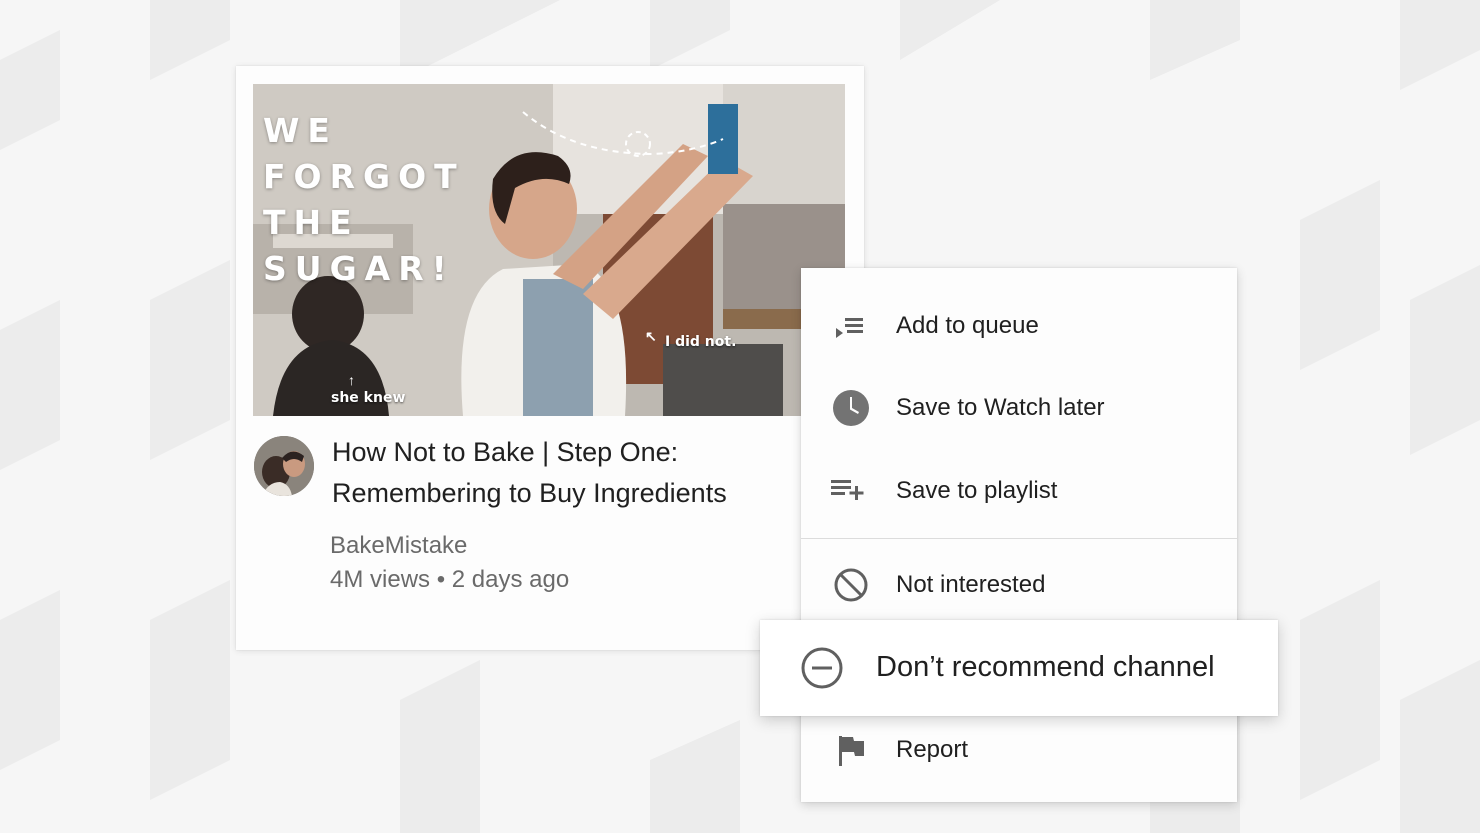 Image resolution: width=1480 pixels, height=833 pixels. I want to click on menu-item-save-to-playlist: Save to playlist, so click(1019, 492).